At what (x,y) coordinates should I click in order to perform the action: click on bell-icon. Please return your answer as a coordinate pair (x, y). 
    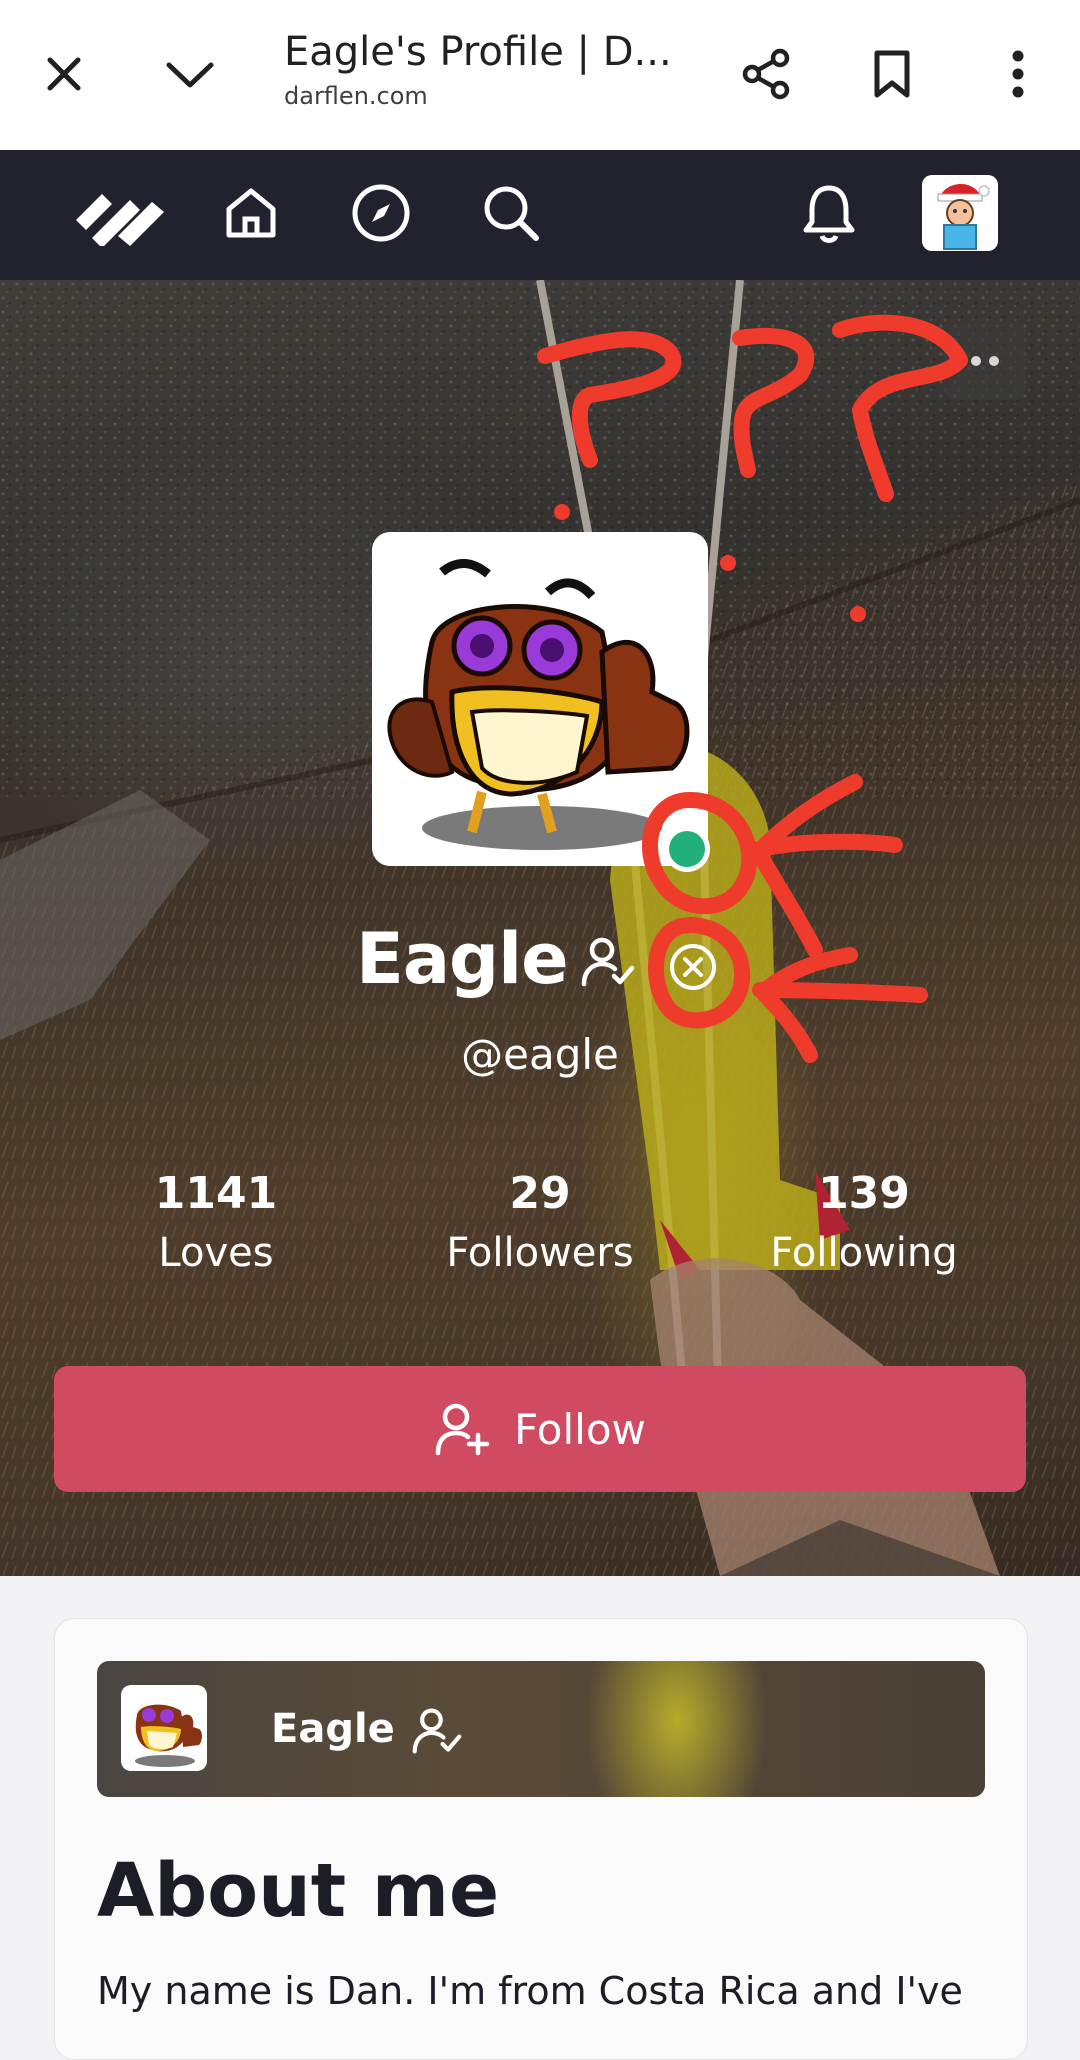
    Looking at the image, I should click on (829, 213).